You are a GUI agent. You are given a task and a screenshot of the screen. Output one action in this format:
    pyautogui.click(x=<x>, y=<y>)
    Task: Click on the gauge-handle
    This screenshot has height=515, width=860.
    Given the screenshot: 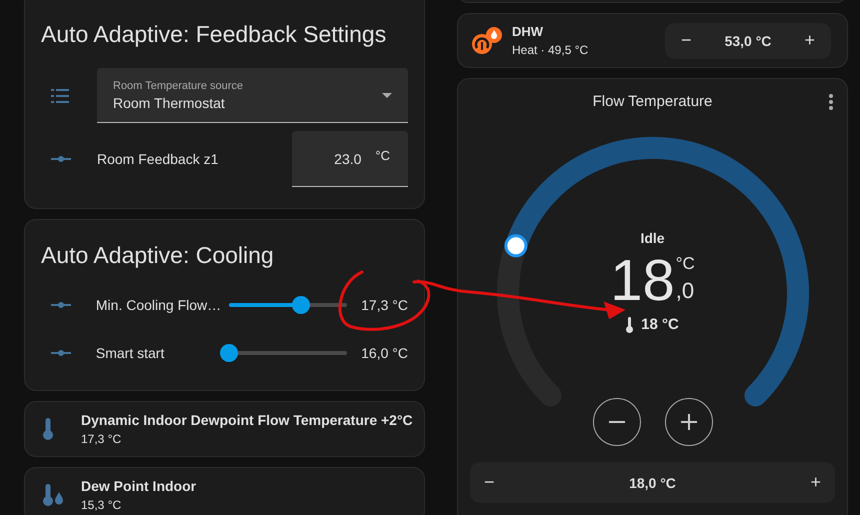 What is the action you would take?
    pyautogui.click(x=515, y=246)
    